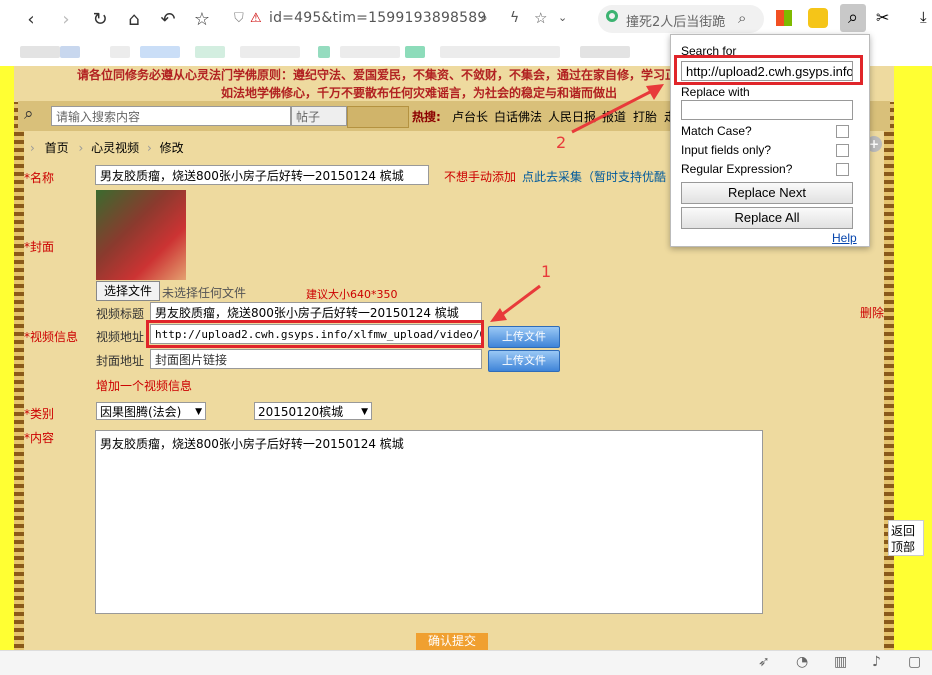  I want to click on match-case-checkbox, so click(842, 131).